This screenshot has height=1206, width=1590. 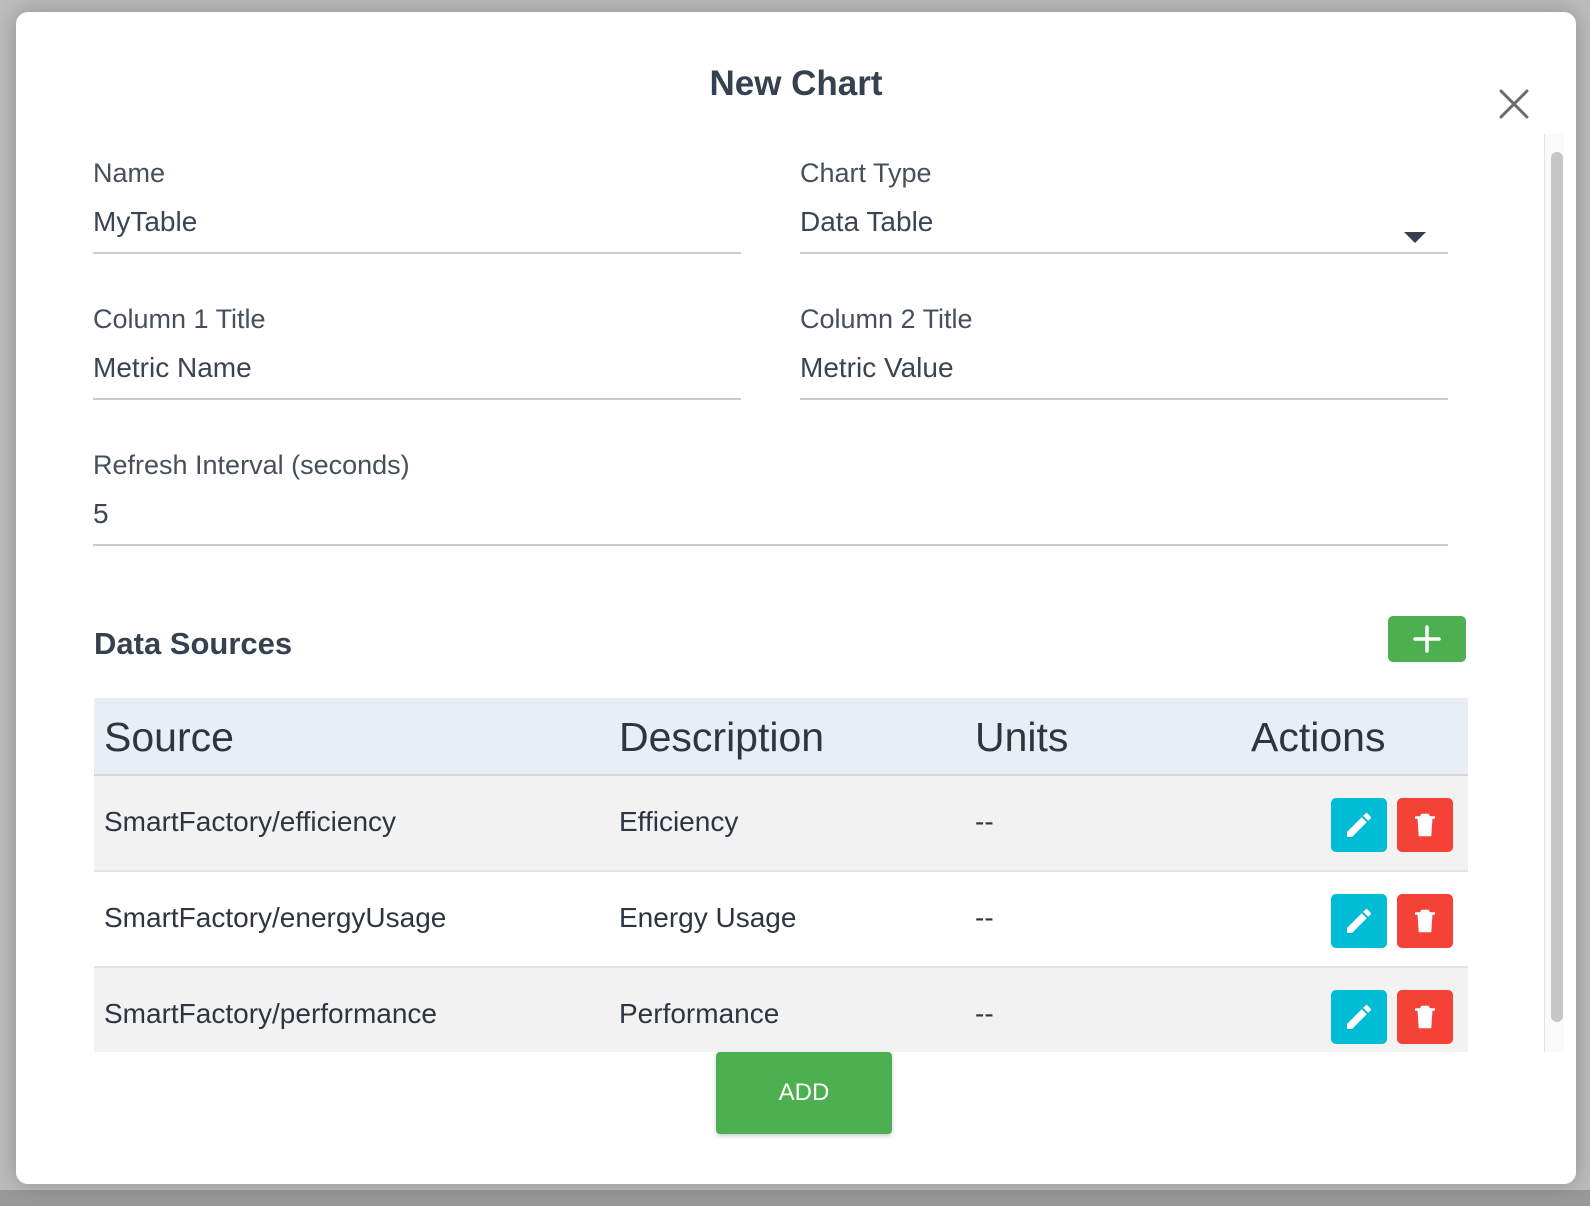 I want to click on column-header-source: Source, so click(x=169, y=737).